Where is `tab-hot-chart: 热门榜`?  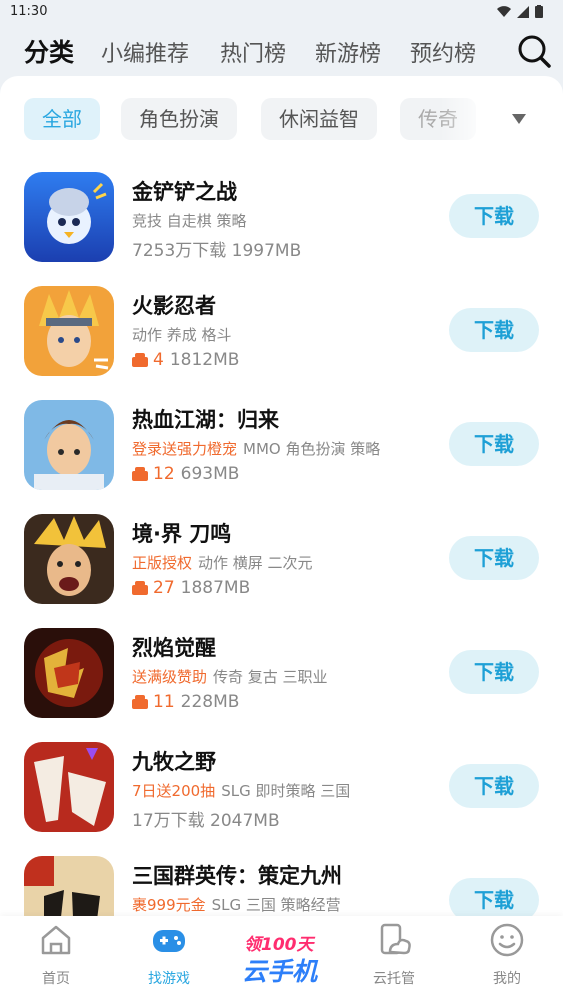
tab-hot-chart: 热门榜 is located at coordinates (253, 52).